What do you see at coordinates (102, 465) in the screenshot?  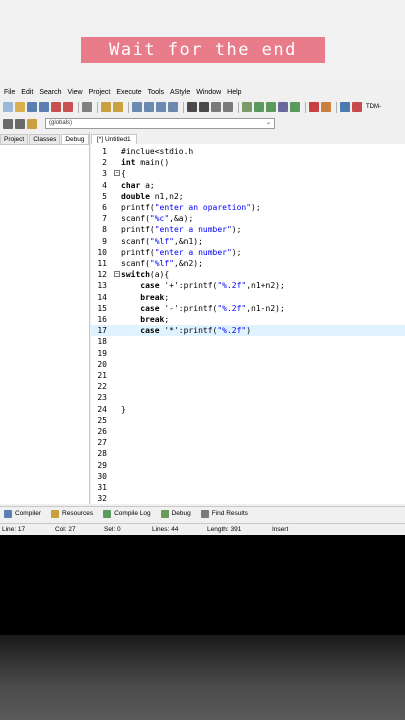 I see `line-number: 29` at bounding box center [102, 465].